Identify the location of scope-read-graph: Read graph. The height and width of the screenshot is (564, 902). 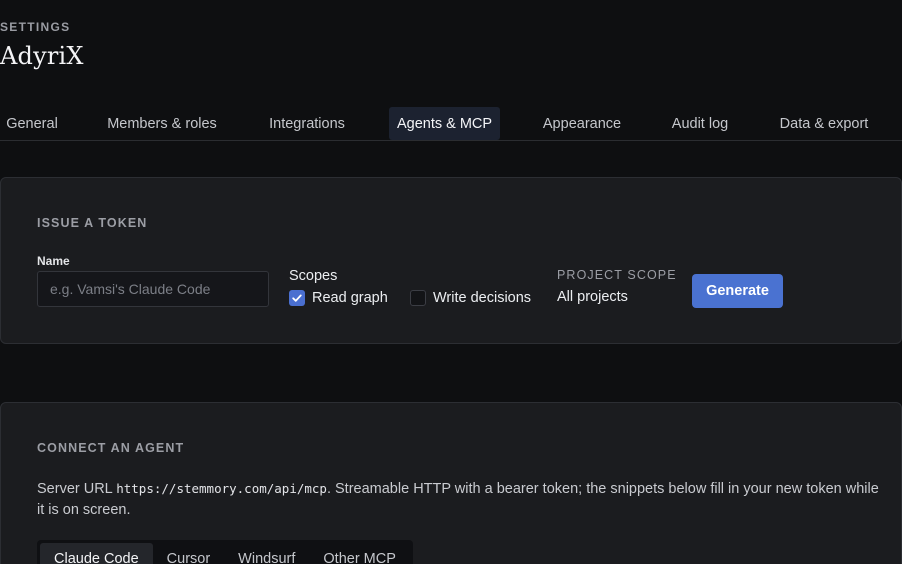
(338, 298).